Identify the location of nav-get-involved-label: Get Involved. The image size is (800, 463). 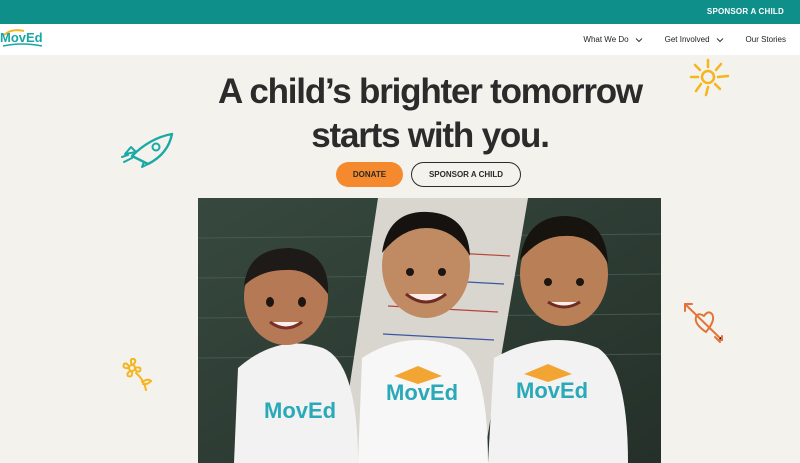
(687, 39).